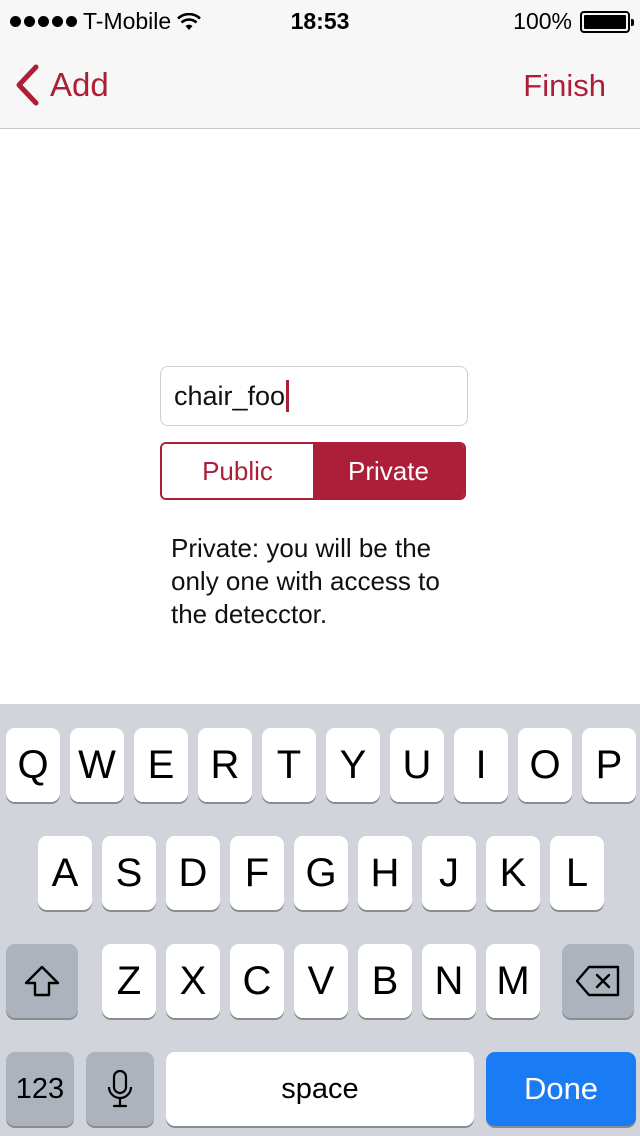  I want to click on key-f: F, so click(257, 873).